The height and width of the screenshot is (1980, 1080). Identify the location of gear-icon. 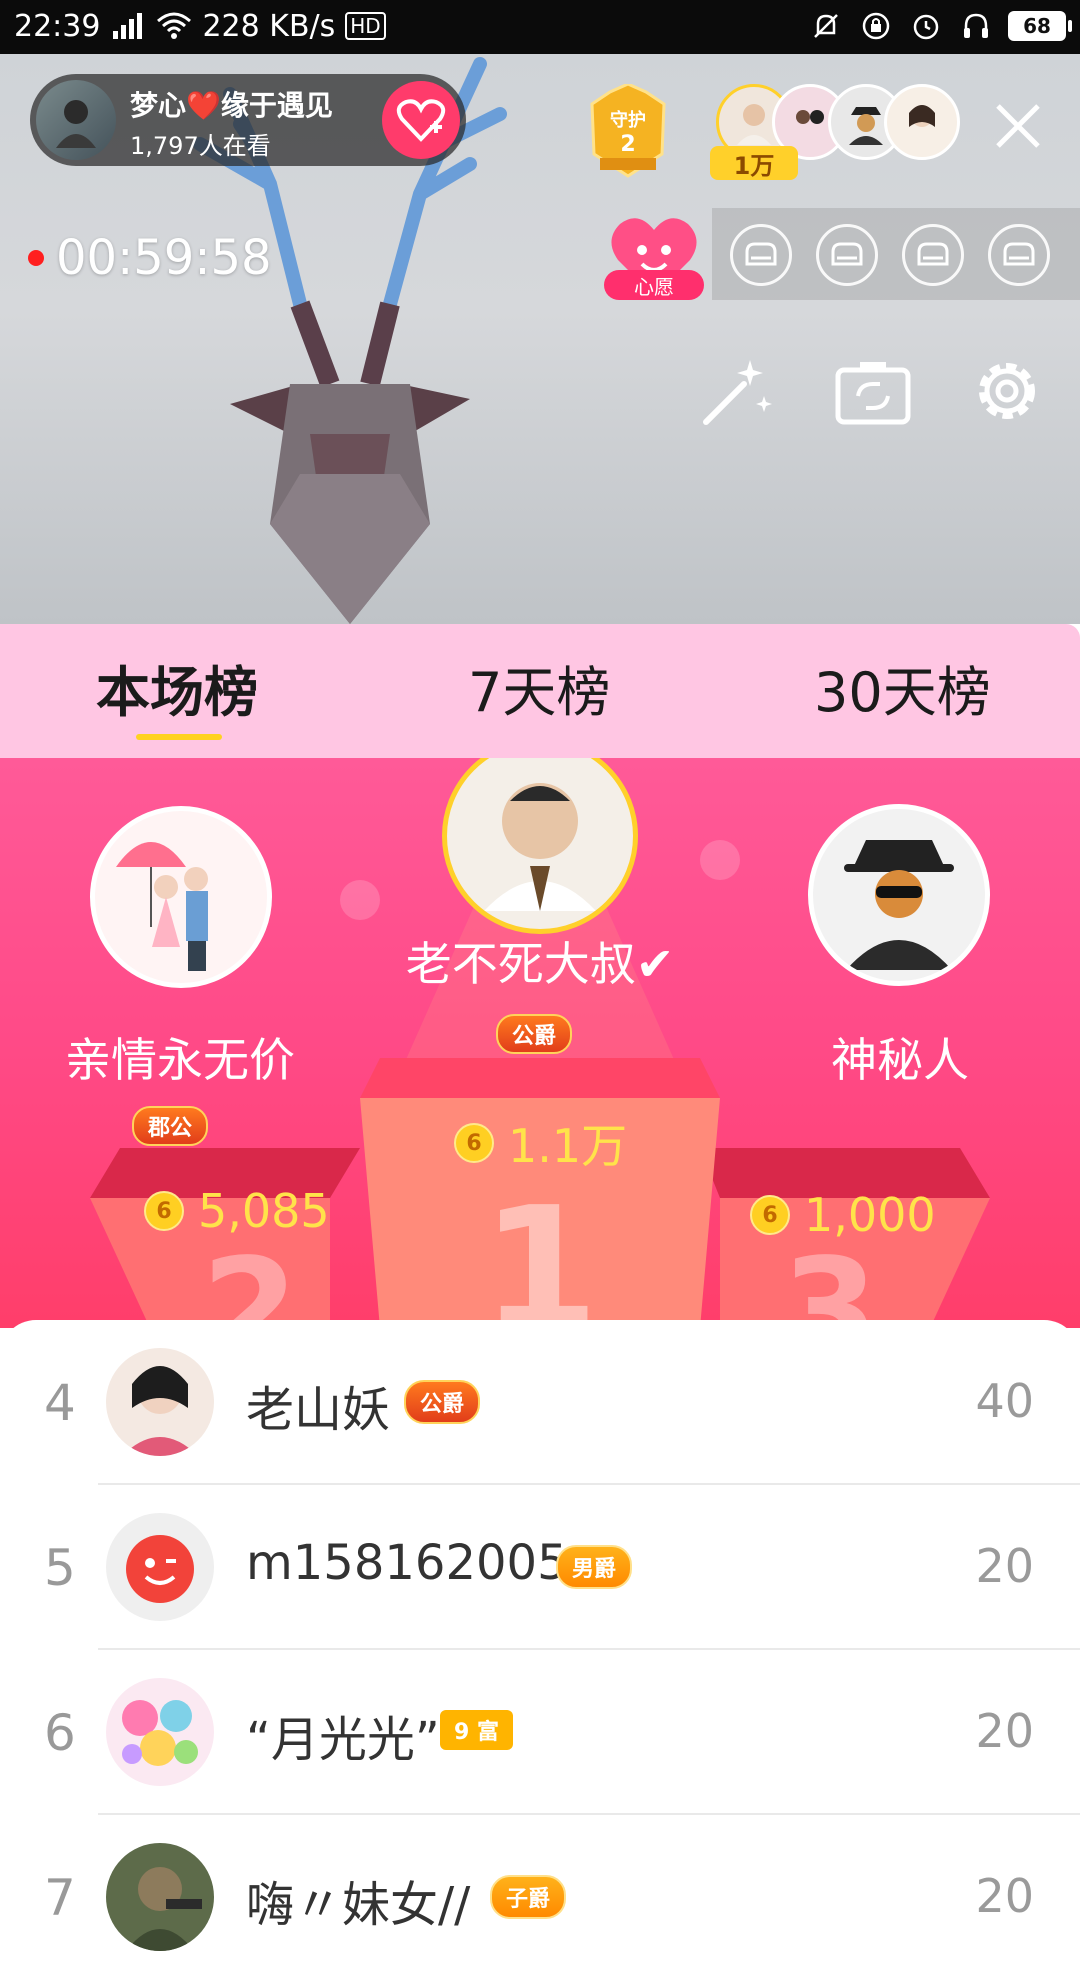
(1007, 391).